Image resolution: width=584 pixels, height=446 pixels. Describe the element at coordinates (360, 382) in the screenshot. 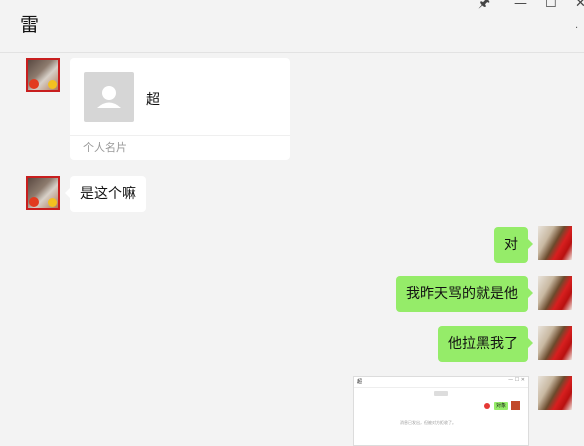

I see `image-thumb-title: 超` at that location.